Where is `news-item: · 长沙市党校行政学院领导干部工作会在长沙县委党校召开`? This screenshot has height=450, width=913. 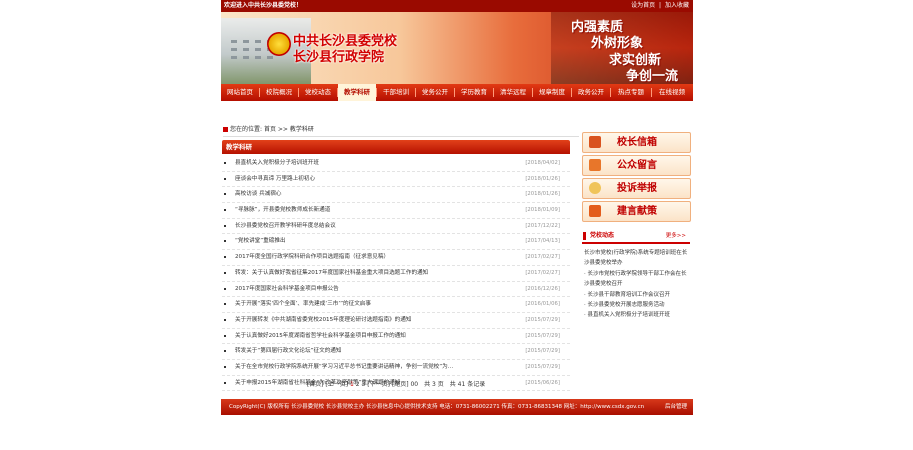
news-item: · 长沙市党校行政学院领导干部工作会在长沙县委党校召开 is located at coordinates (636, 279).